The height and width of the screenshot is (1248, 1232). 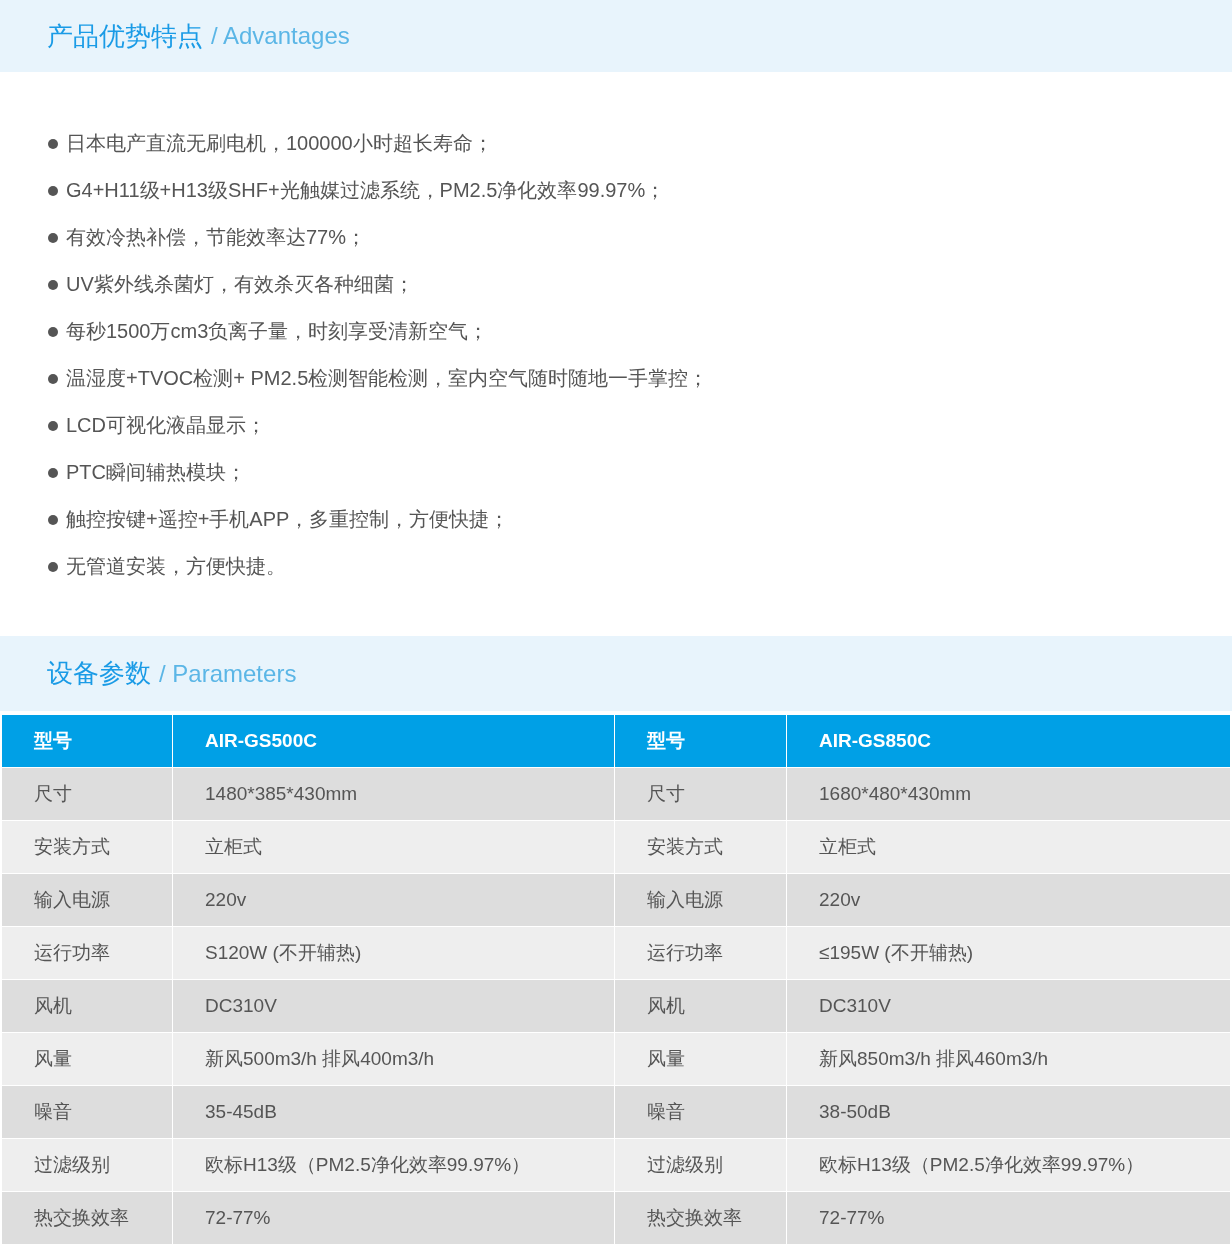 I want to click on table-cell: 38-50dB, so click(x=1008, y=1112).